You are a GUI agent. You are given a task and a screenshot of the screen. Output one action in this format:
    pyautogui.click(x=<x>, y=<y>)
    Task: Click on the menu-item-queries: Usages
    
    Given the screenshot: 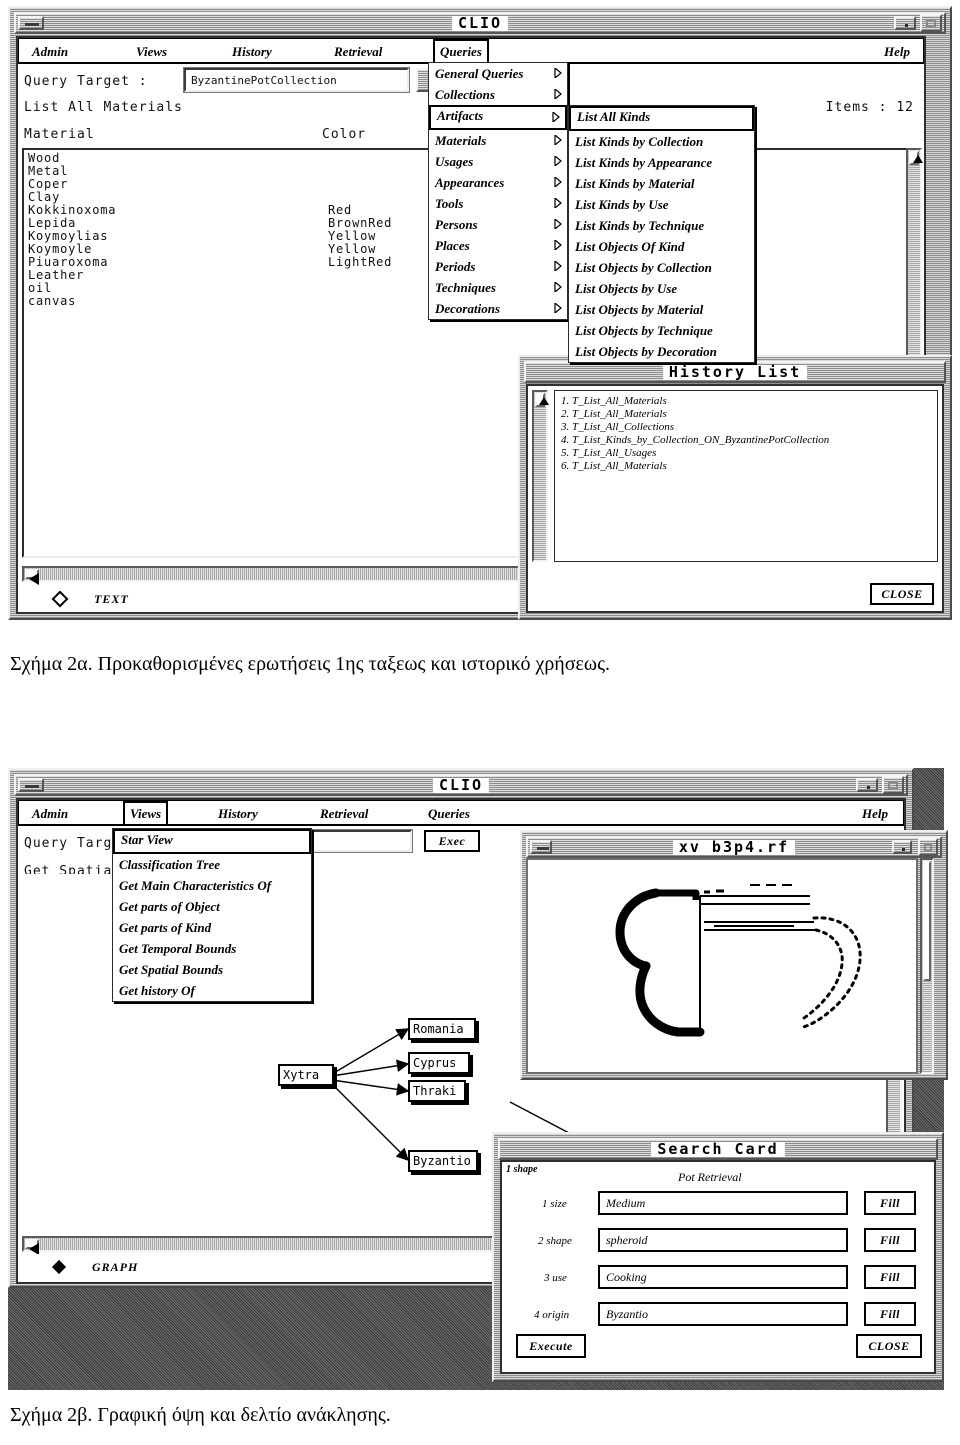 What is the action you would take?
    pyautogui.click(x=498, y=161)
    